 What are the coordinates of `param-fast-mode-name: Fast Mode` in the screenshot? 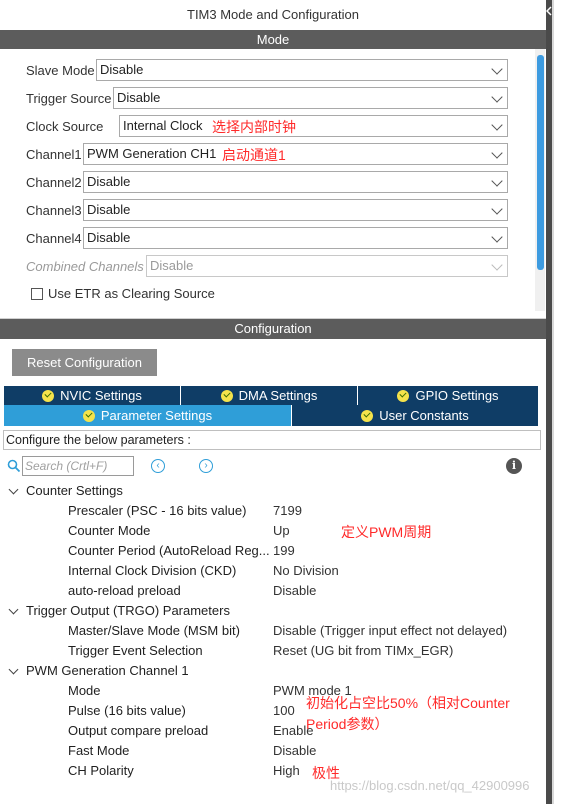 It's located at (98, 750).